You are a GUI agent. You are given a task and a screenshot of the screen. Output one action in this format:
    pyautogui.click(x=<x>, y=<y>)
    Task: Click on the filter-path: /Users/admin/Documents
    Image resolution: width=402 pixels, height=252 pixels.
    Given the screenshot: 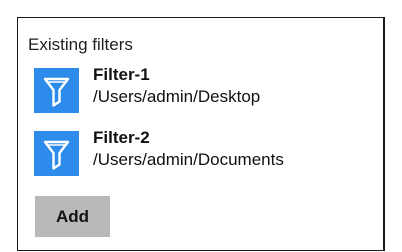 What is the action you would take?
    pyautogui.click(x=188, y=159)
    